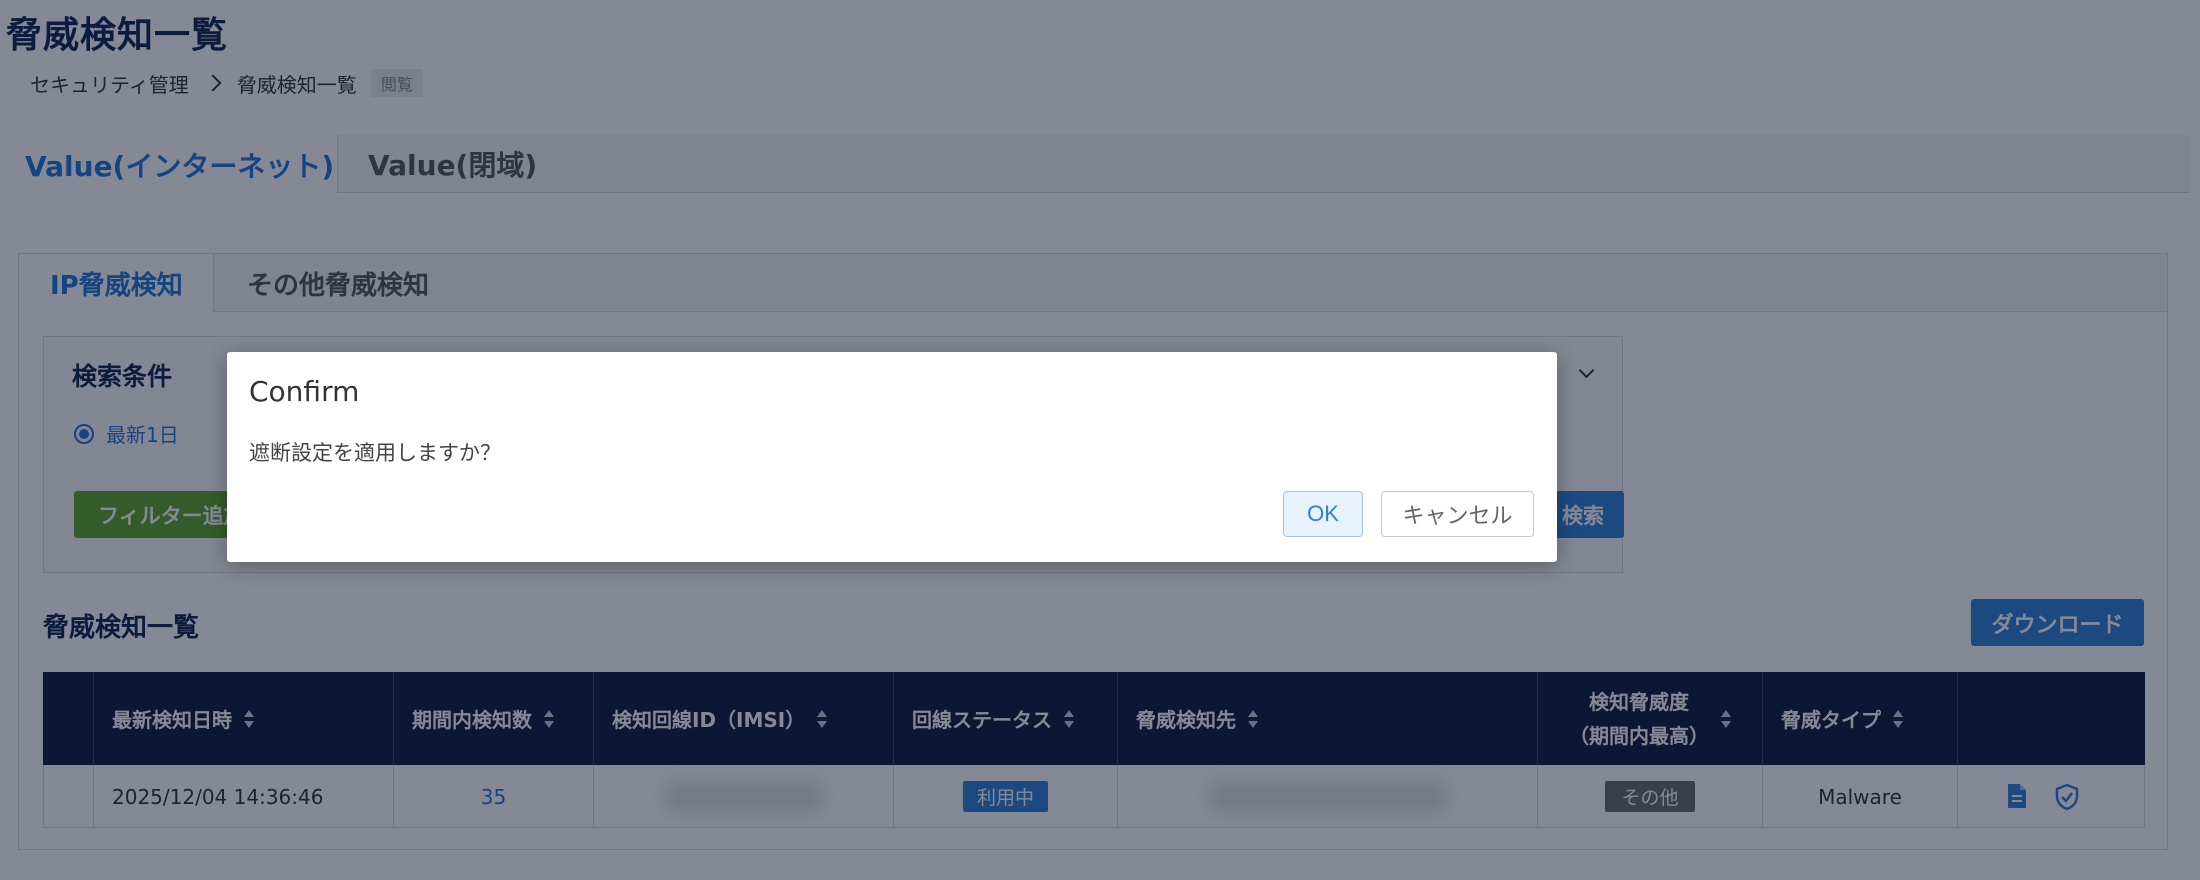 The image size is (2200, 880). What do you see at coordinates (375, 453) in the screenshot?
I see `dialog-message: 遮断設定を適用しますか？` at bounding box center [375, 453].